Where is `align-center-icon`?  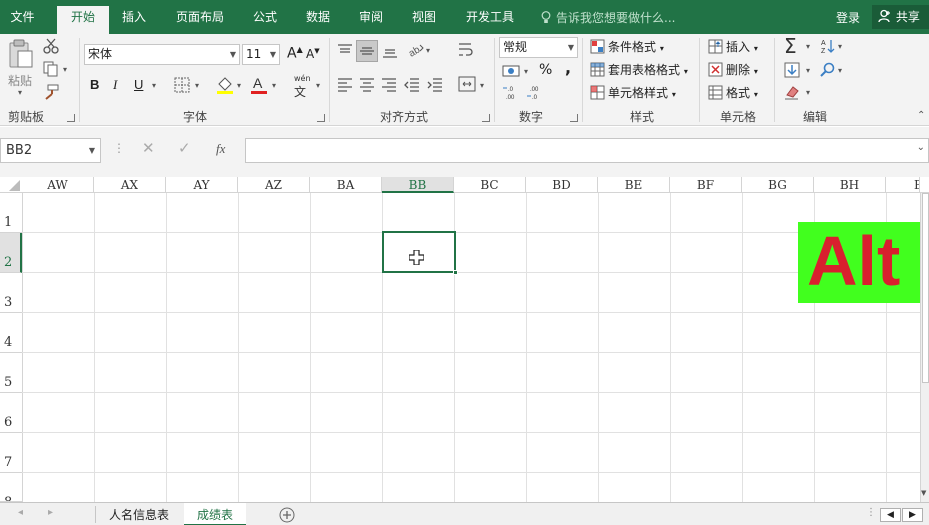 align-center-icon is located at coordinates (367, 85).